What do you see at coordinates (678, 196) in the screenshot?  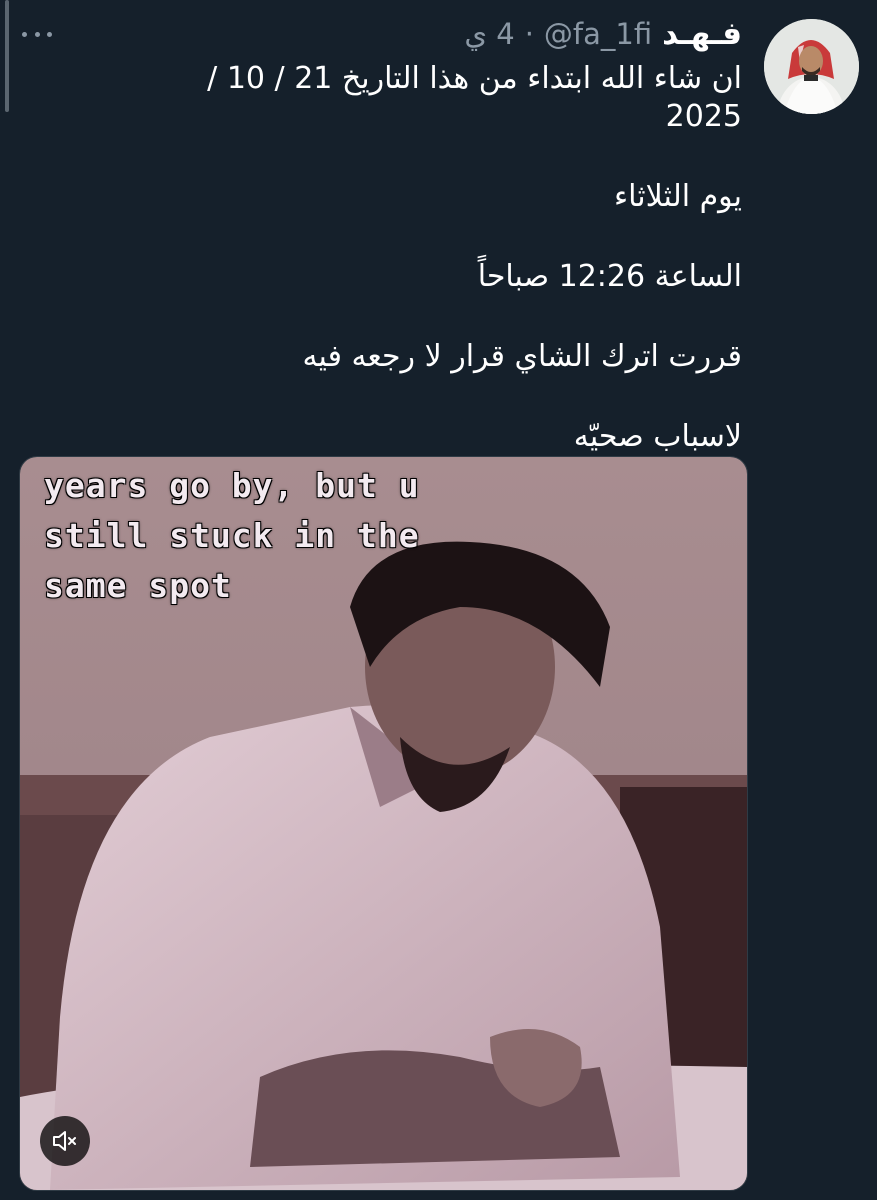 I see `tweet-line: يوم الثلاثاء` at bounding box center [678, 196].